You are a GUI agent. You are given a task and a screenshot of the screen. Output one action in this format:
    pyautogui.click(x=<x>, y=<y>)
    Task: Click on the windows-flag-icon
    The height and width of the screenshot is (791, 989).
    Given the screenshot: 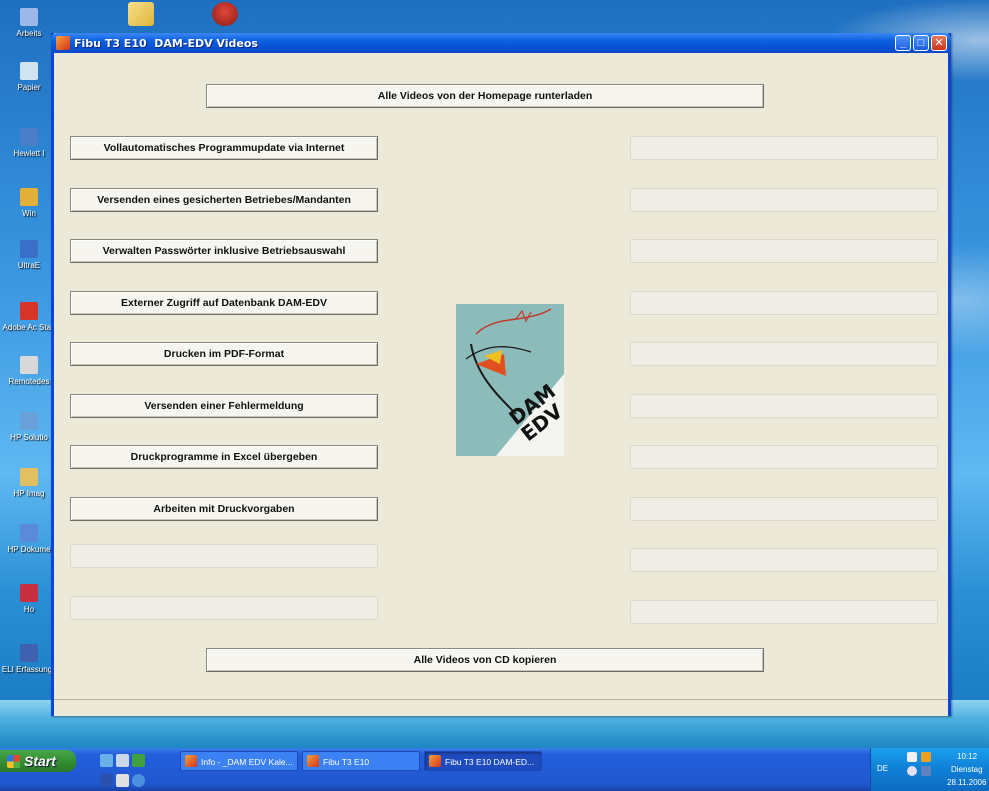 What is the action you would take?
    pyautogui.click(x=13, y=761)
    